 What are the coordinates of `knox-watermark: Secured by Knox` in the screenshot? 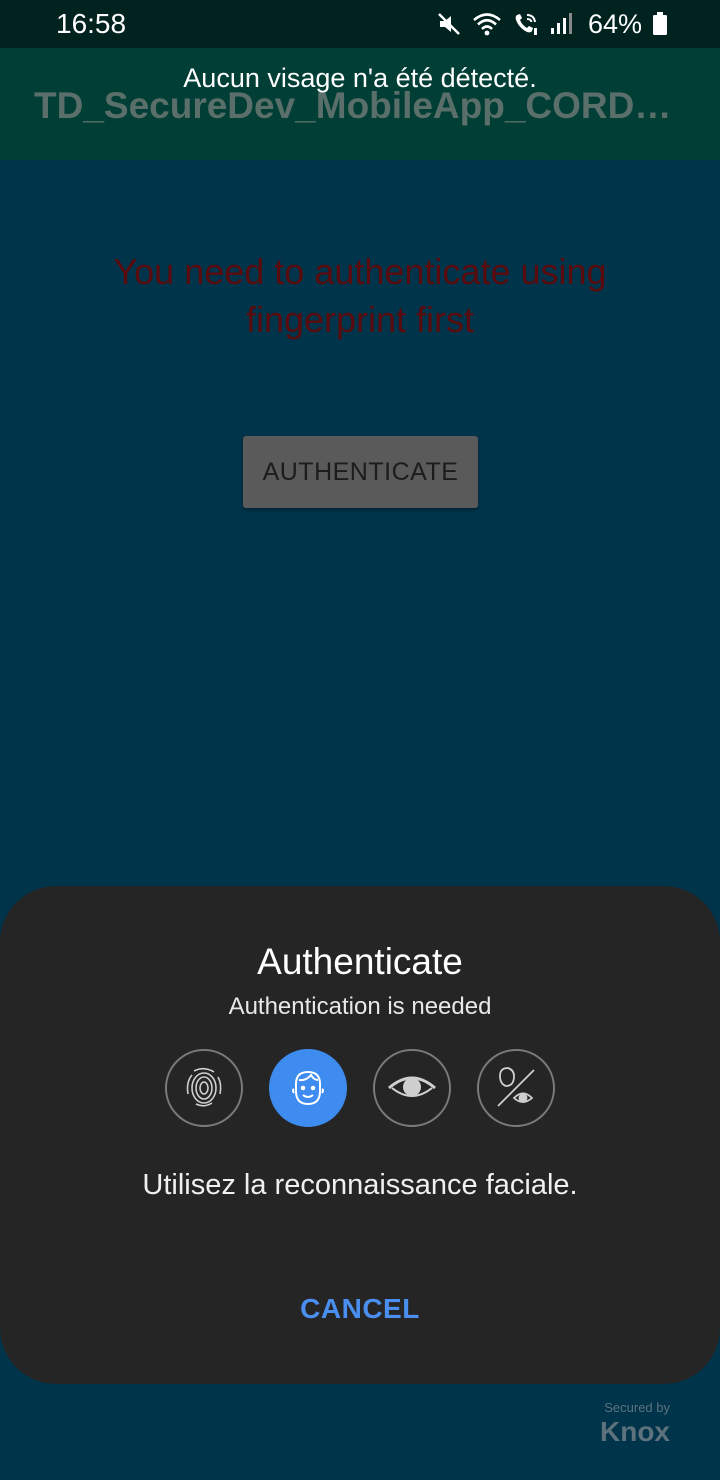 It's located at (618, 1424).